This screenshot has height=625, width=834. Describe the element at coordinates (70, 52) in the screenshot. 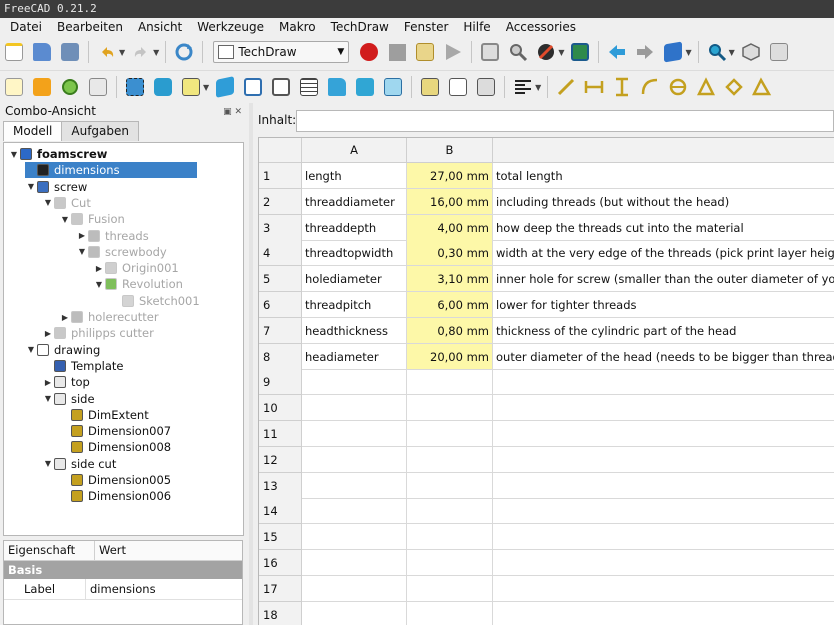

I see `save-button` at that location.